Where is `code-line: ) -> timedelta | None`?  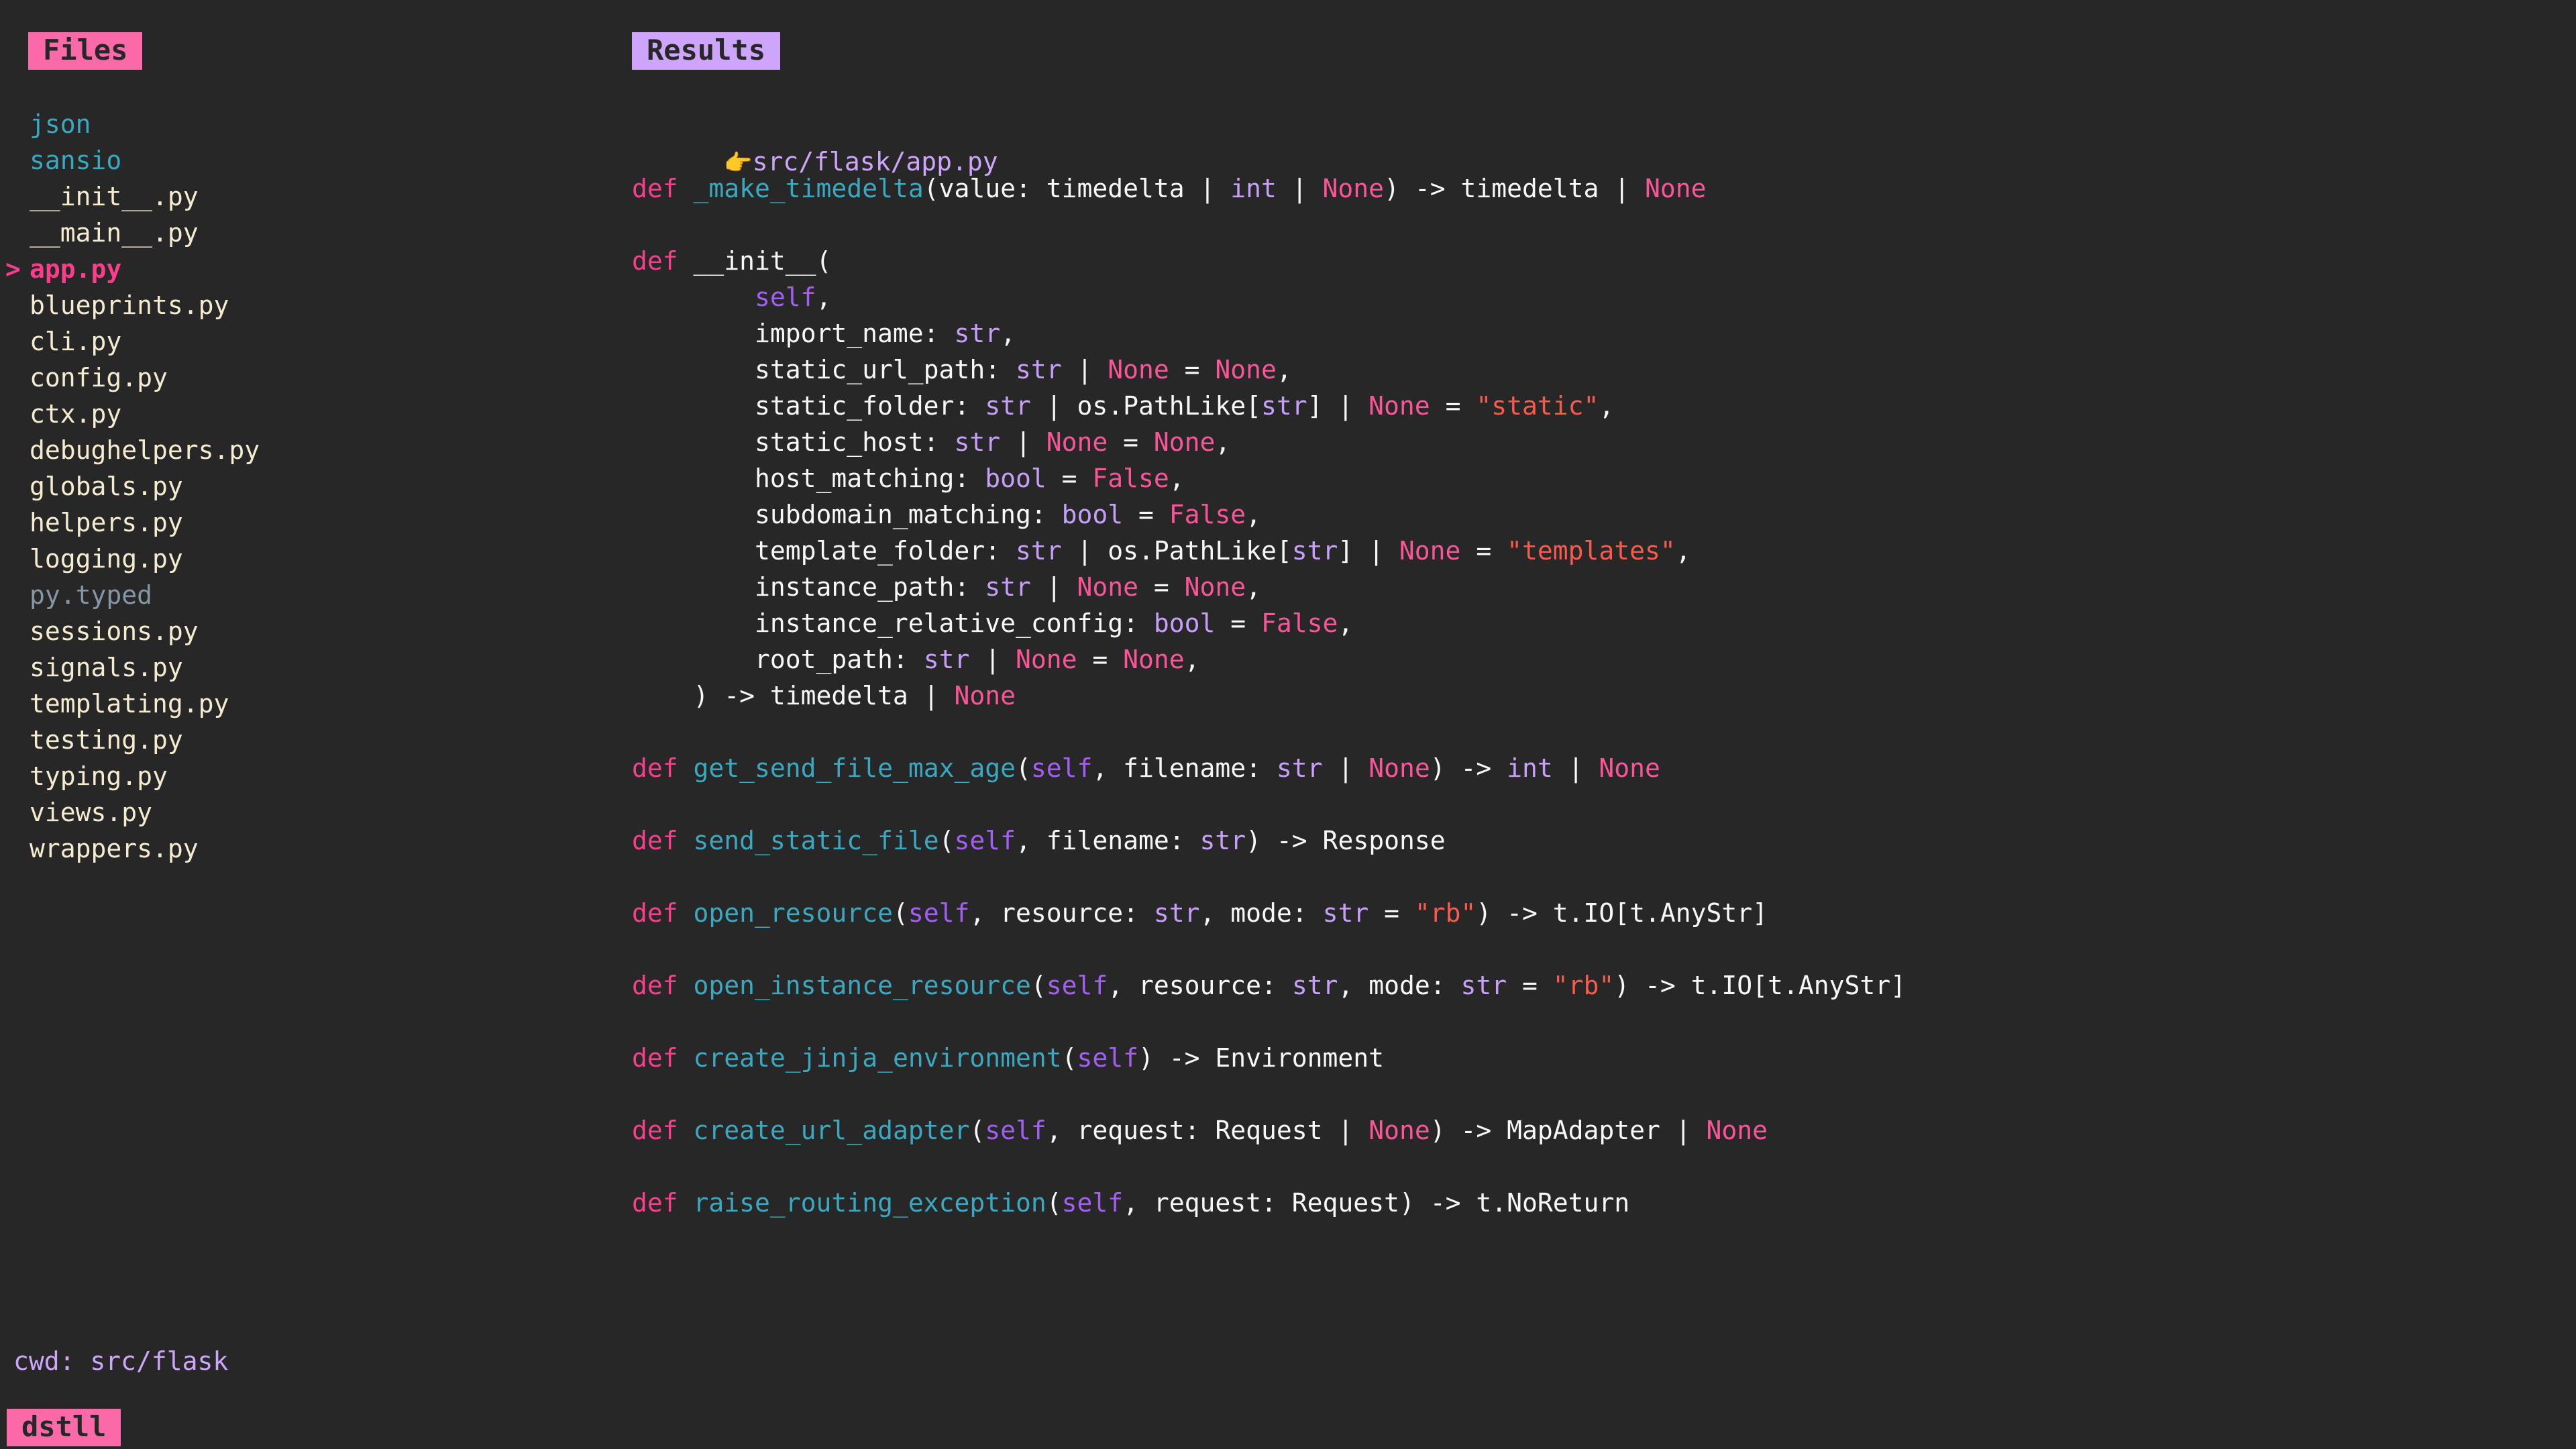
code-line: ) -> timedelta | None is located at coordinates (1269, 696).